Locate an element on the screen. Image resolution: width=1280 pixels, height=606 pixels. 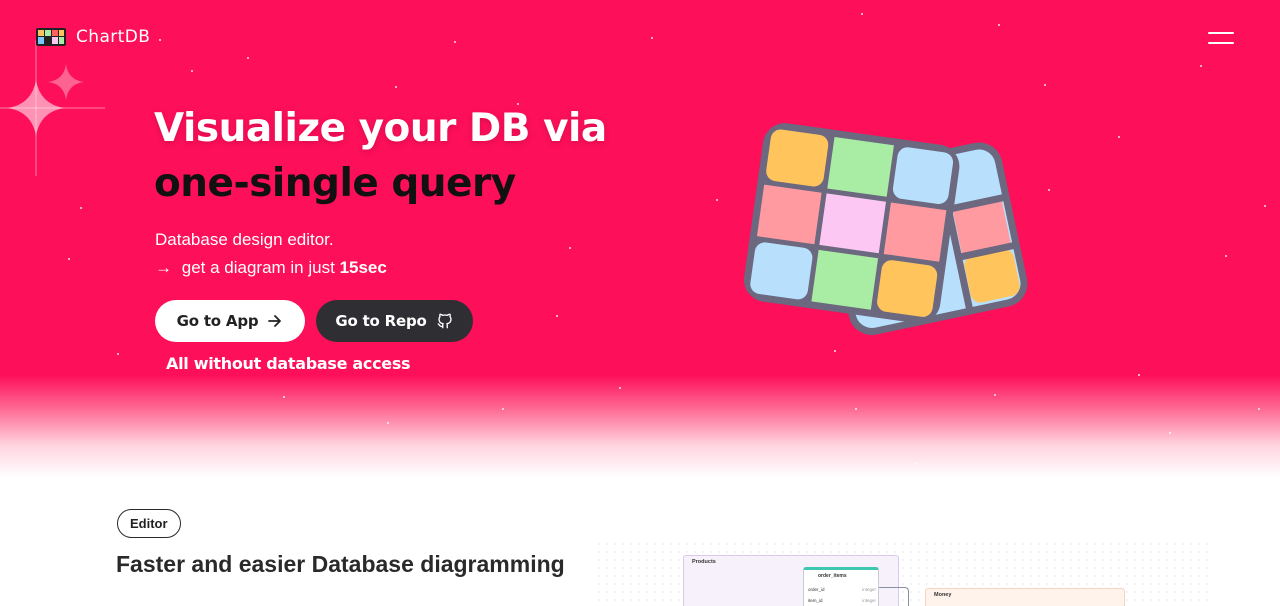
table-card-money: Money is located at coordinates (1025, 597).